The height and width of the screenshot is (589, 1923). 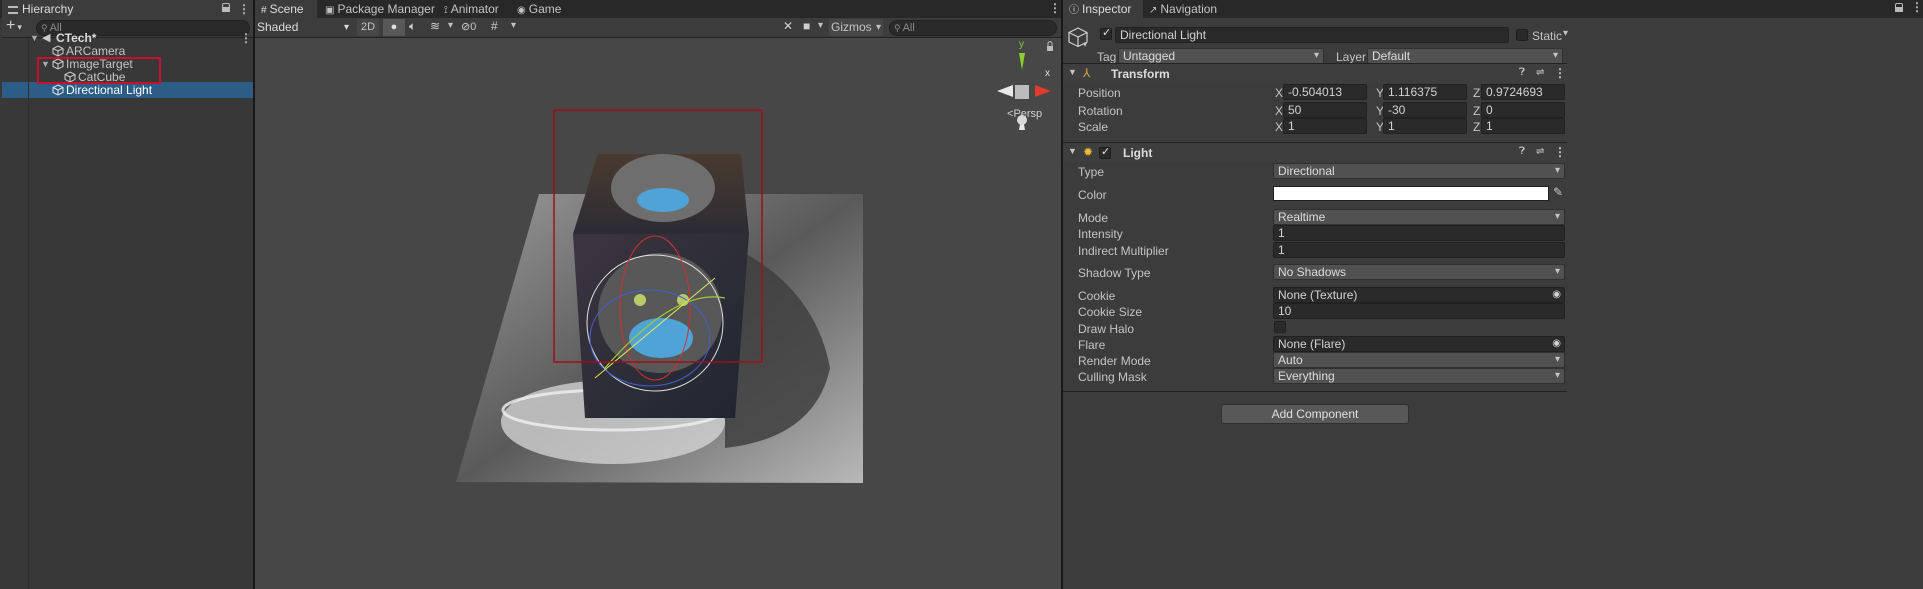 What do you see at coordinates (1315, 152) in the screenshot?
I see `light-header: ▼ ✹ Light ❓︎ ⇌ ⋮` at bounding box center [1315, 152].